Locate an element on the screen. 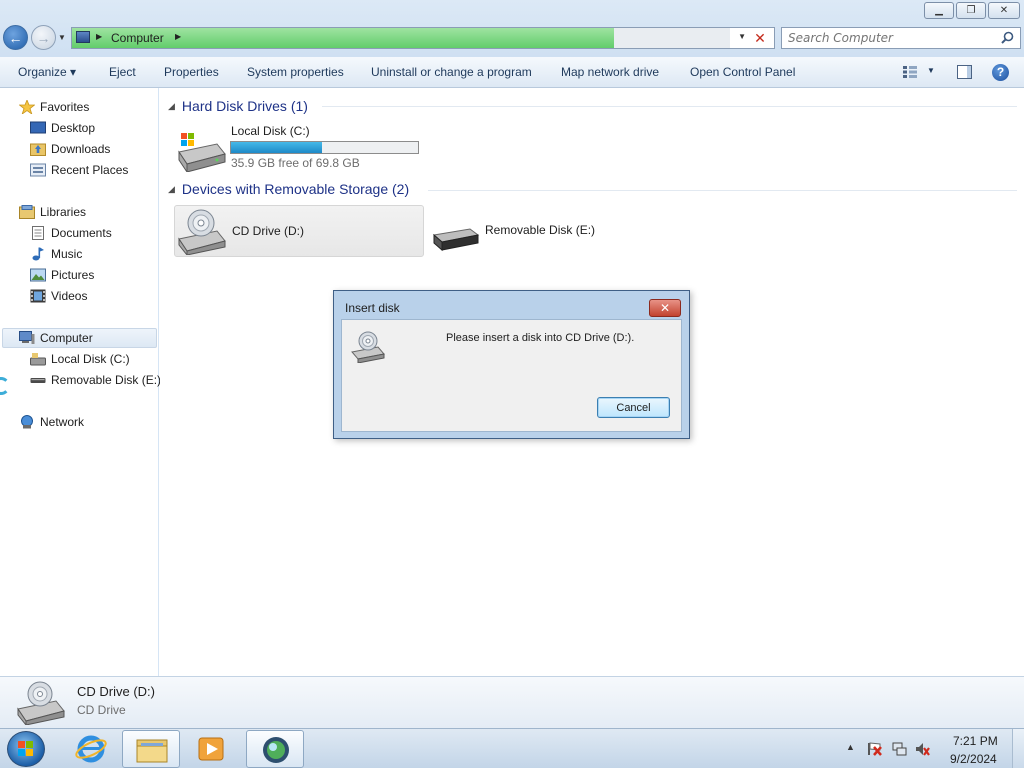  recent-pages-dropdown-icon: ▼ is located at coordinates (62, 37).